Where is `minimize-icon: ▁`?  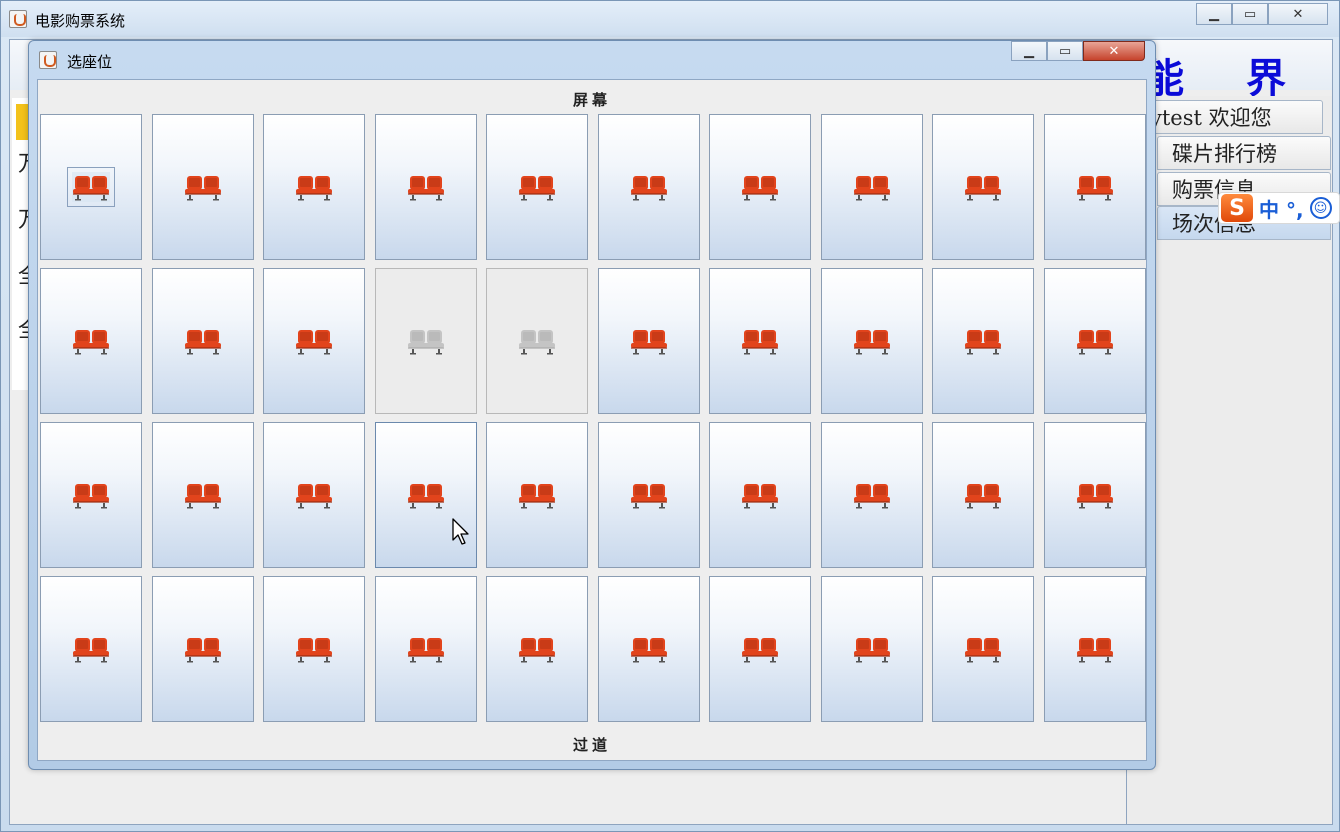 minimize-icon: ▁ is located at coordinates (1029, 51).